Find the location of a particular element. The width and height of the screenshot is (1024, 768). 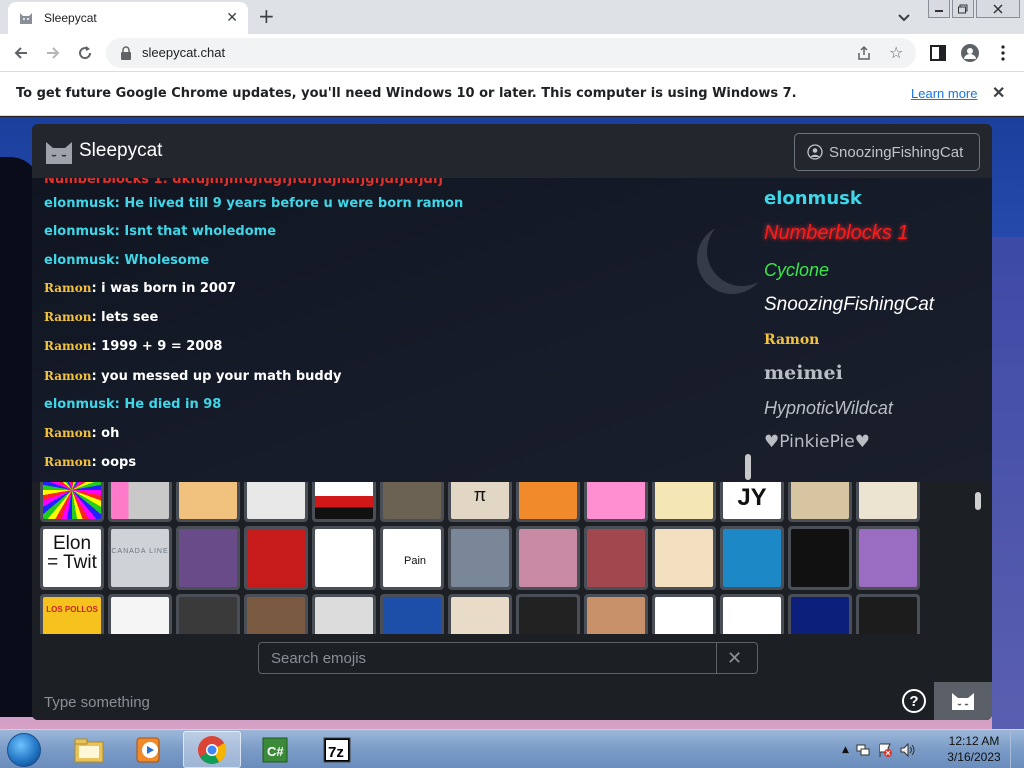

emoji-tile: π is located at coordinates (480, 502).